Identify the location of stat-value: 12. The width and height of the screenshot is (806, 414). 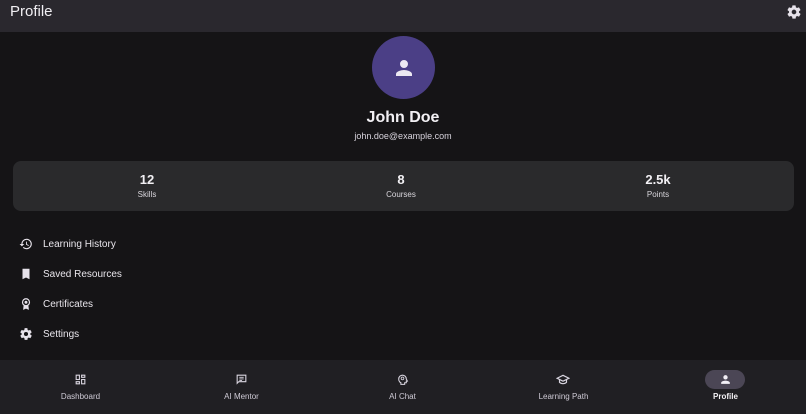
(147, 179).